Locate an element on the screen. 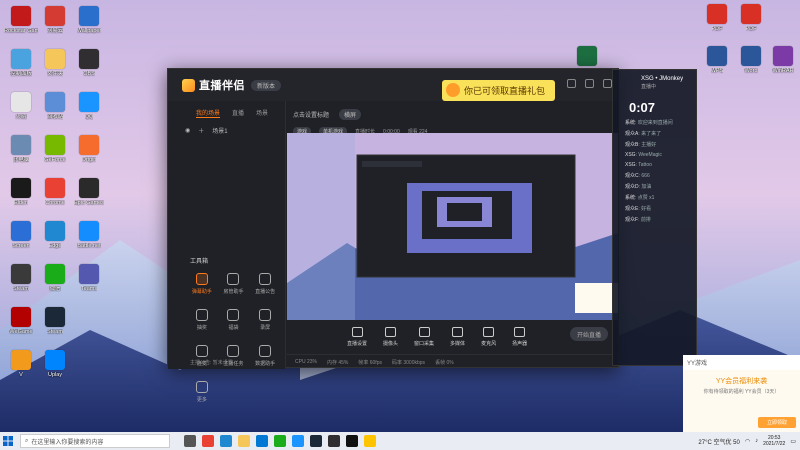 Image resolution: width=800 pixels, height=450 pixels. windows-icon is located at coordinates (8, 441).